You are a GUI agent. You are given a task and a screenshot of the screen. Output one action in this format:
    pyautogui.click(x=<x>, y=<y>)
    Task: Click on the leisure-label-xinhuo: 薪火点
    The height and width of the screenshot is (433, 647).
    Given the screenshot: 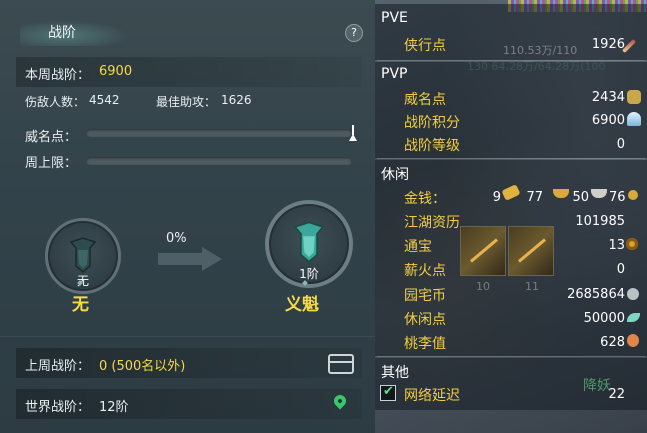 What is the action you would take?
    pyautogui.click(x=425, y=271)
    